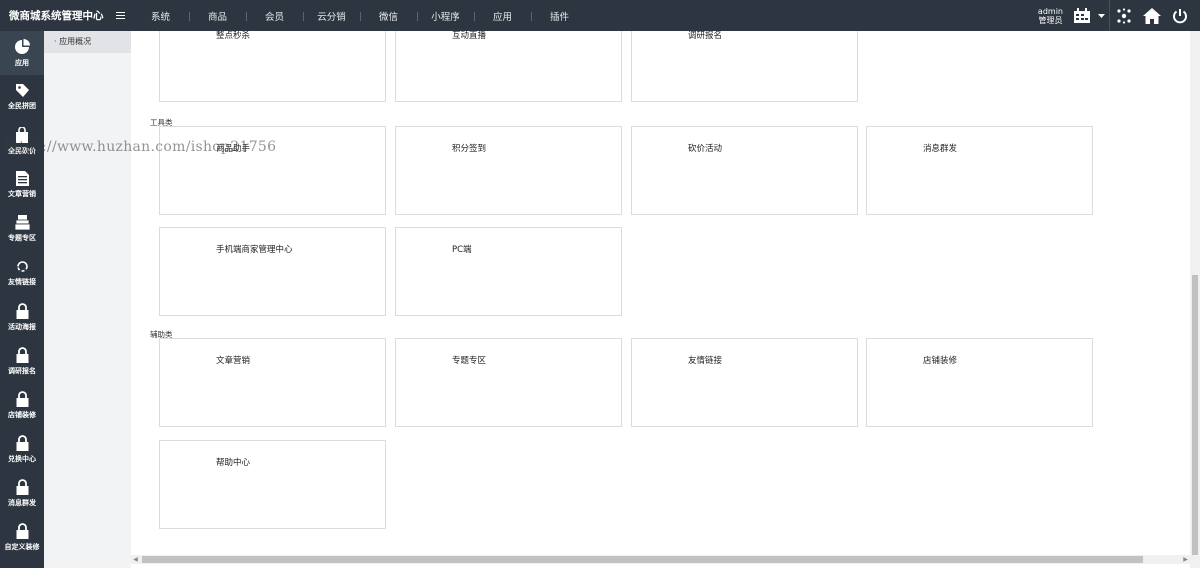 The height and width of the screenshot is (568, 1200). Describe the element at coordinates (502, 16) in the screenshot. I see `nav-item-apps: 应用` at that location.